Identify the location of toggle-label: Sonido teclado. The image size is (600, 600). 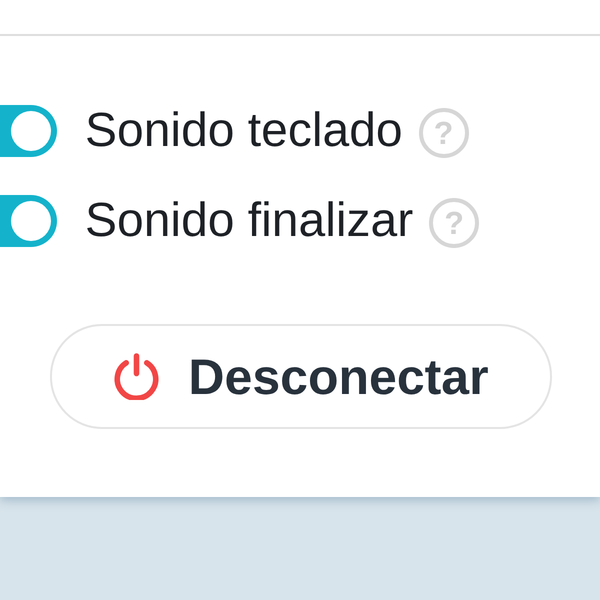
(244, 131).